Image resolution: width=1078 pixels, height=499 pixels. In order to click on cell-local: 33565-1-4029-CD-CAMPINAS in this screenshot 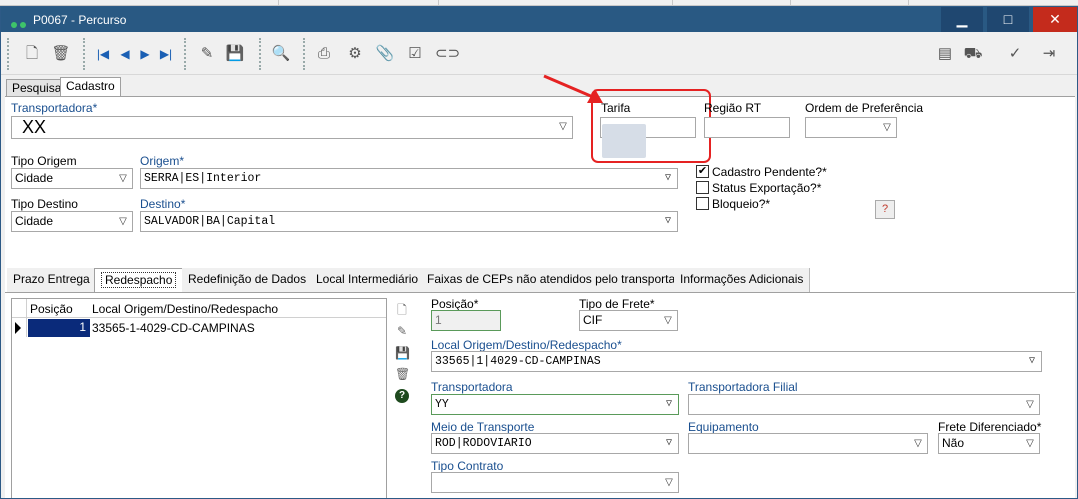, I will do `click(173, 328)`.